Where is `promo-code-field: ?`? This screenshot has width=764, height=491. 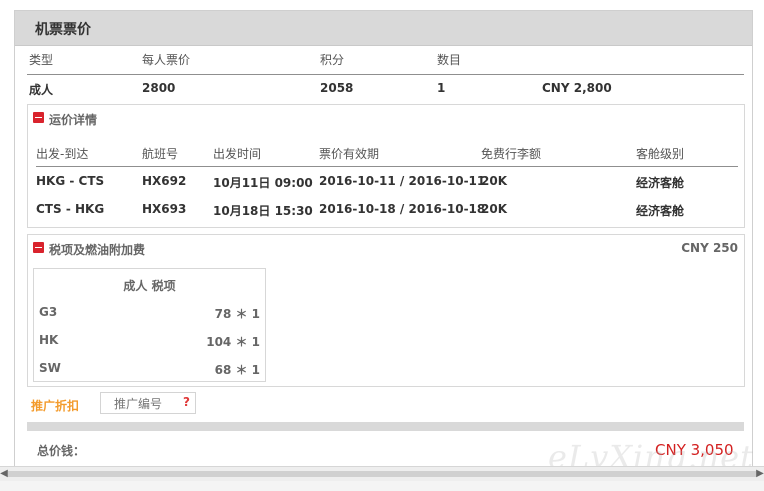
promo-code-field: ? is located at coordinates (148, 403).